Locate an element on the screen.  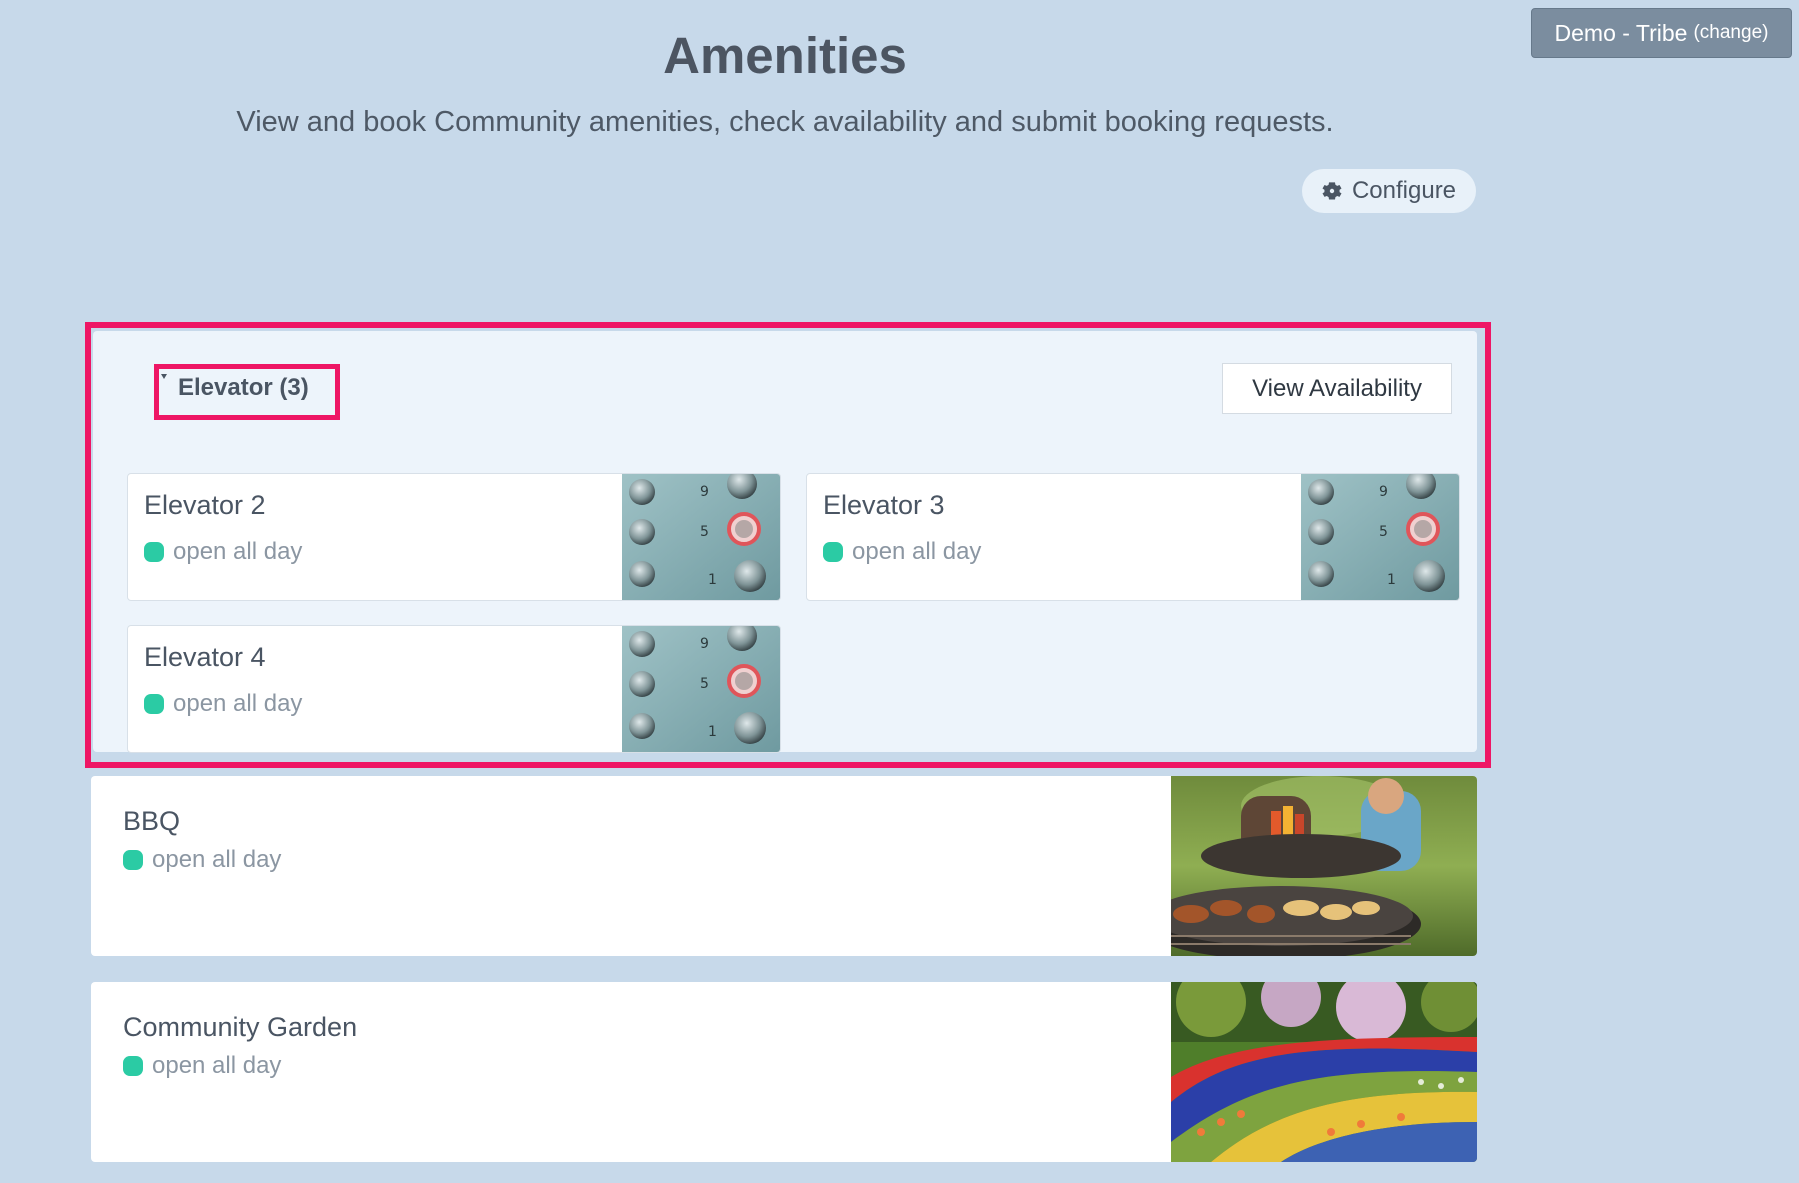
amenity-name: Community Garden is located at coordinates (240, 1027).